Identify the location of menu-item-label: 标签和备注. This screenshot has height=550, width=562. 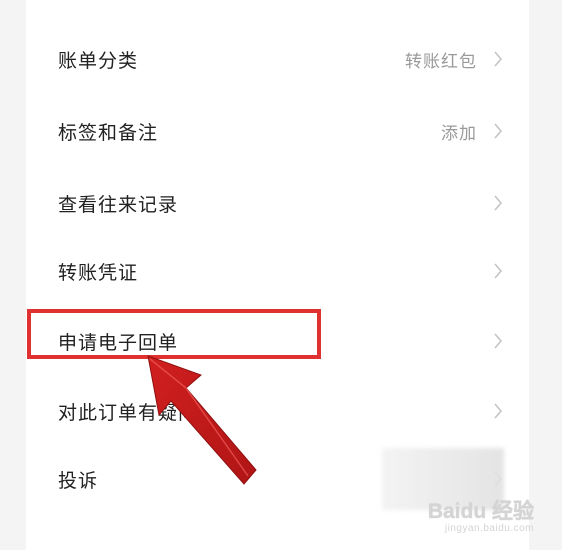
(108, 132).